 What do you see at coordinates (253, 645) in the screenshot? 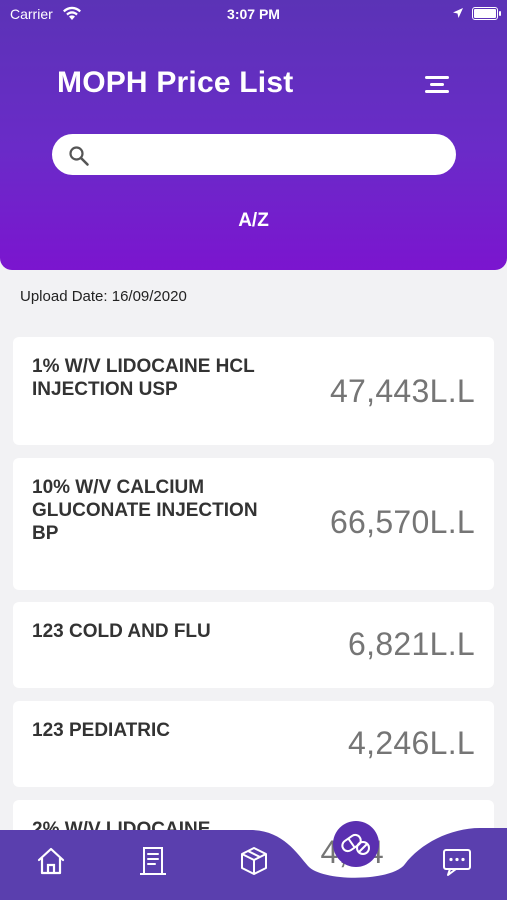
I see `list-item: 123 COLD AND FLU 6,821L.L` at bounding box center [253, 645].